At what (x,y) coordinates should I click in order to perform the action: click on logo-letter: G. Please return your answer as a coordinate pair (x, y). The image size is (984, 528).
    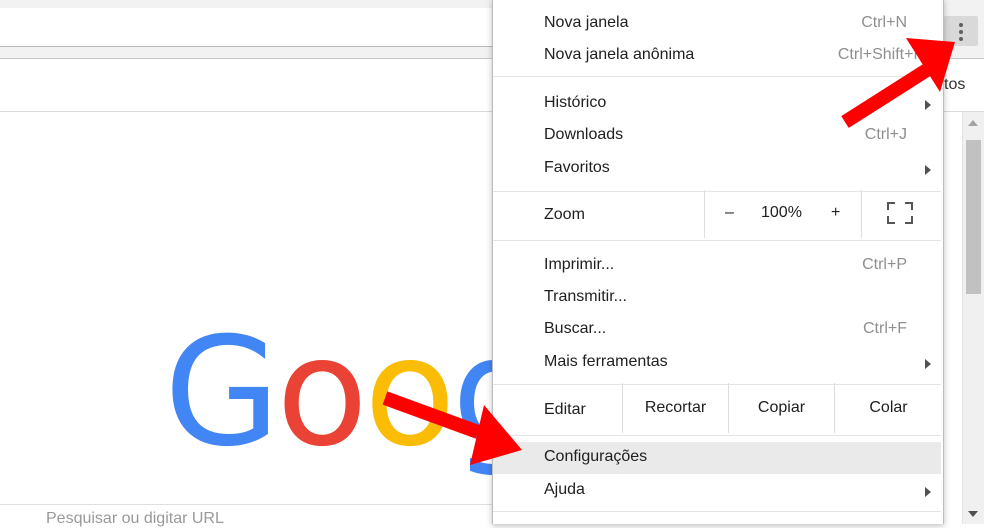
    Looking at the image, I should click on (222, 393).